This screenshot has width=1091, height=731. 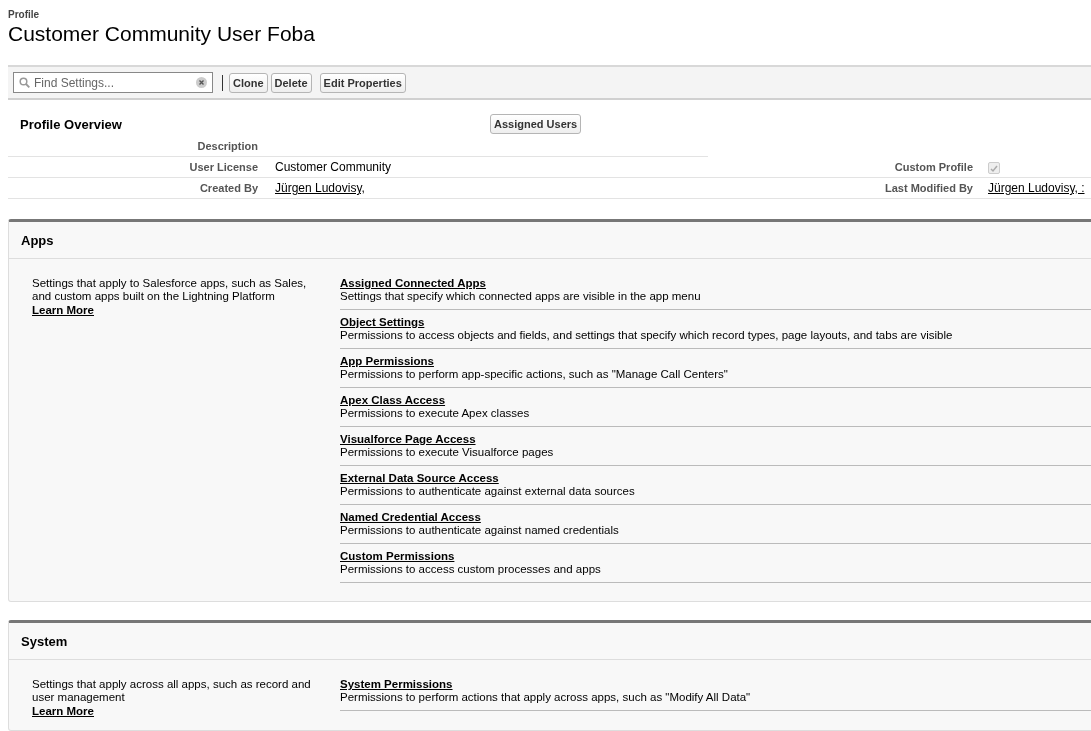 I want to click on section-heading: Profile Overview, so click(x=71, y=124).